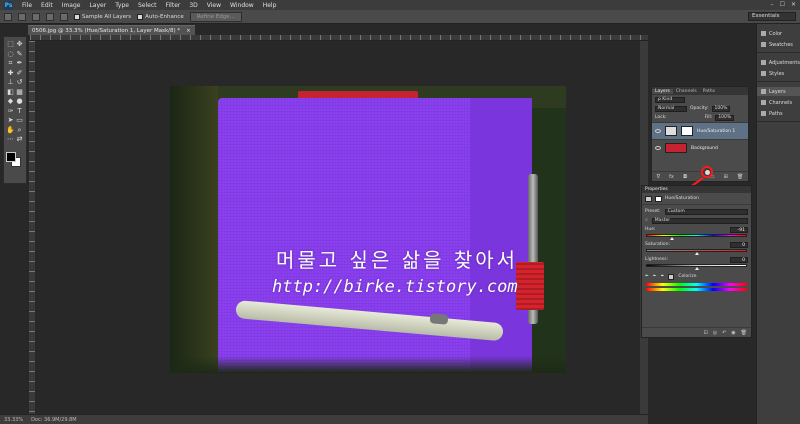  I want to click on link-layers-icon: ᐁ, so click(658, 177).